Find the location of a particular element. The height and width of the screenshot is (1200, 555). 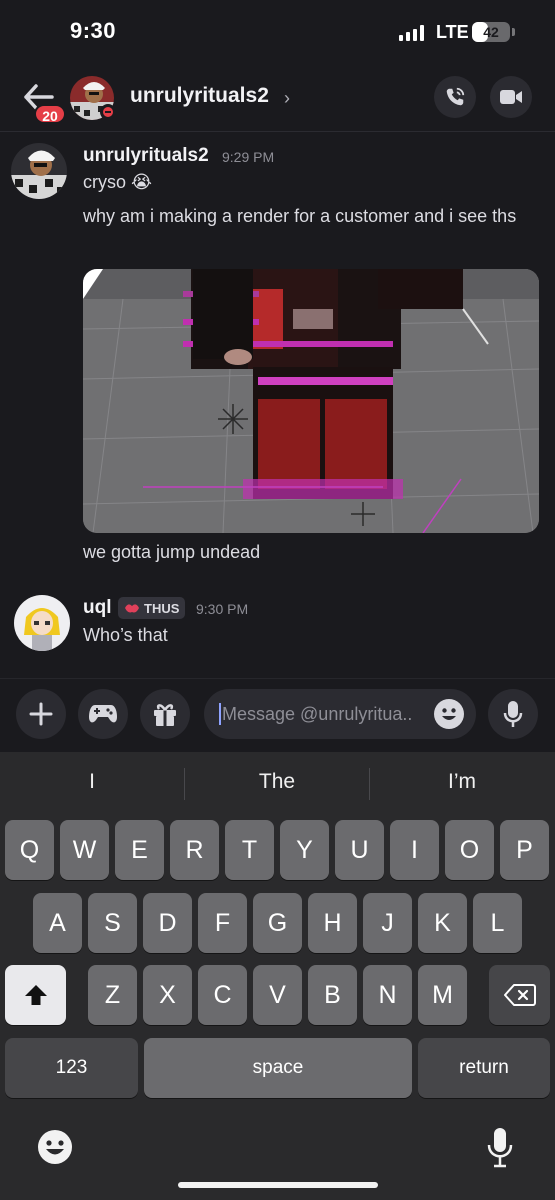

lips-icon is located at coordinates (132, 608).